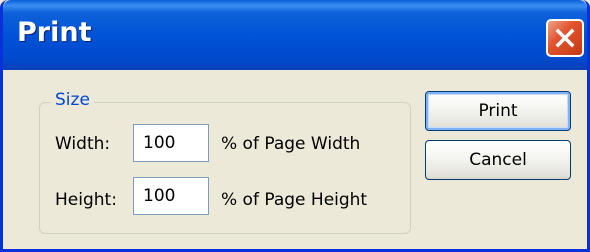  I want to click on close-icon, so click(565, 38).